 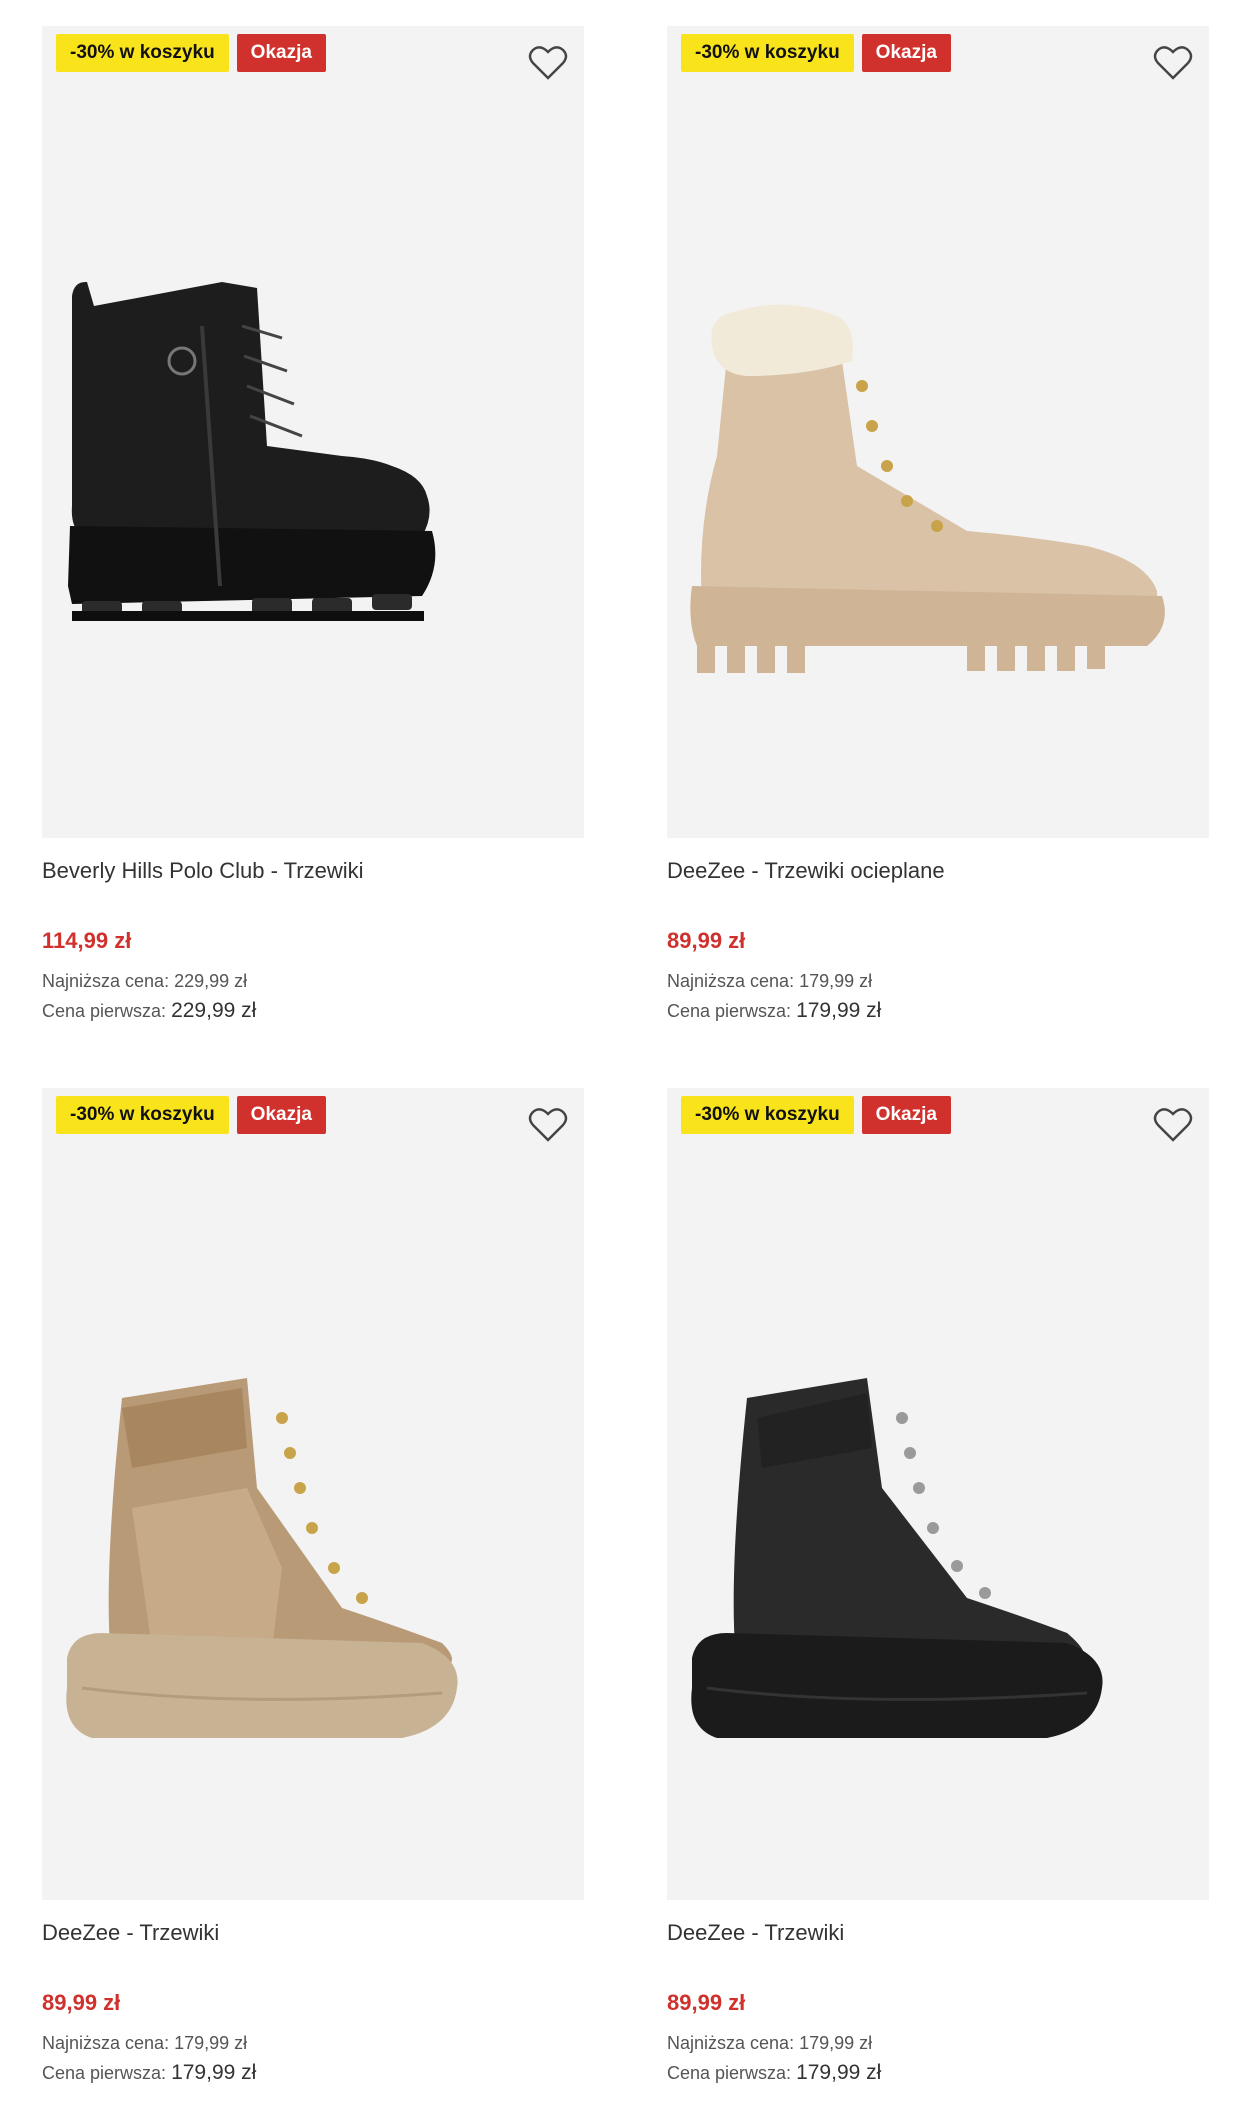 I want to click on black-hiking-sneaker-boot-image, so click(x=897, y=1558).